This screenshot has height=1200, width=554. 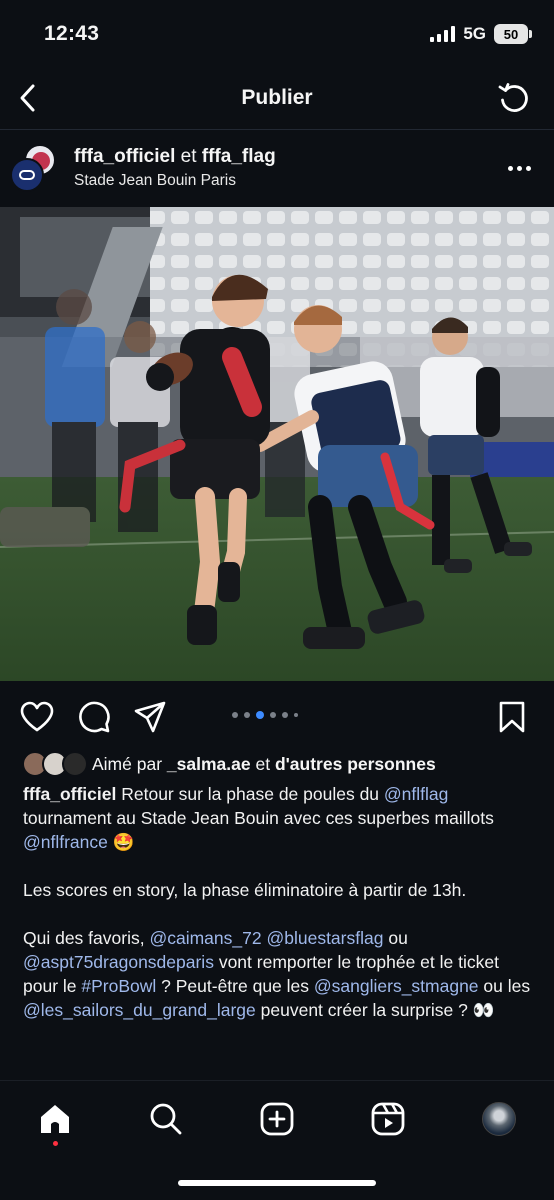 I want to click on liker-avatars, so click(x=55, y=764).